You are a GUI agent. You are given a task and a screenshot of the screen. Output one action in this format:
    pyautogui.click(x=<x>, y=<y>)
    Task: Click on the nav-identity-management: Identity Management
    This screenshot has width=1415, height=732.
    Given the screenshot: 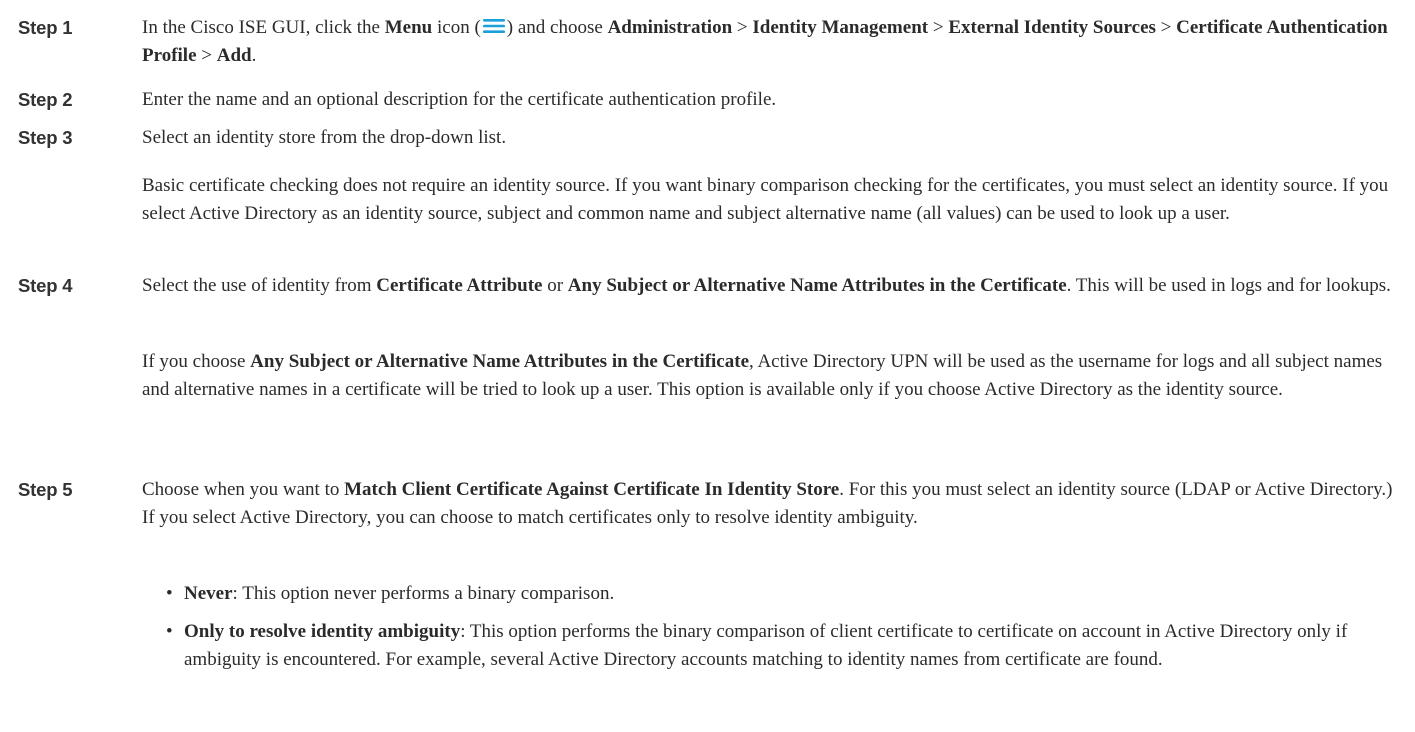 What is the action you would take?
    pyautogui.click(x=840, y=27)
    